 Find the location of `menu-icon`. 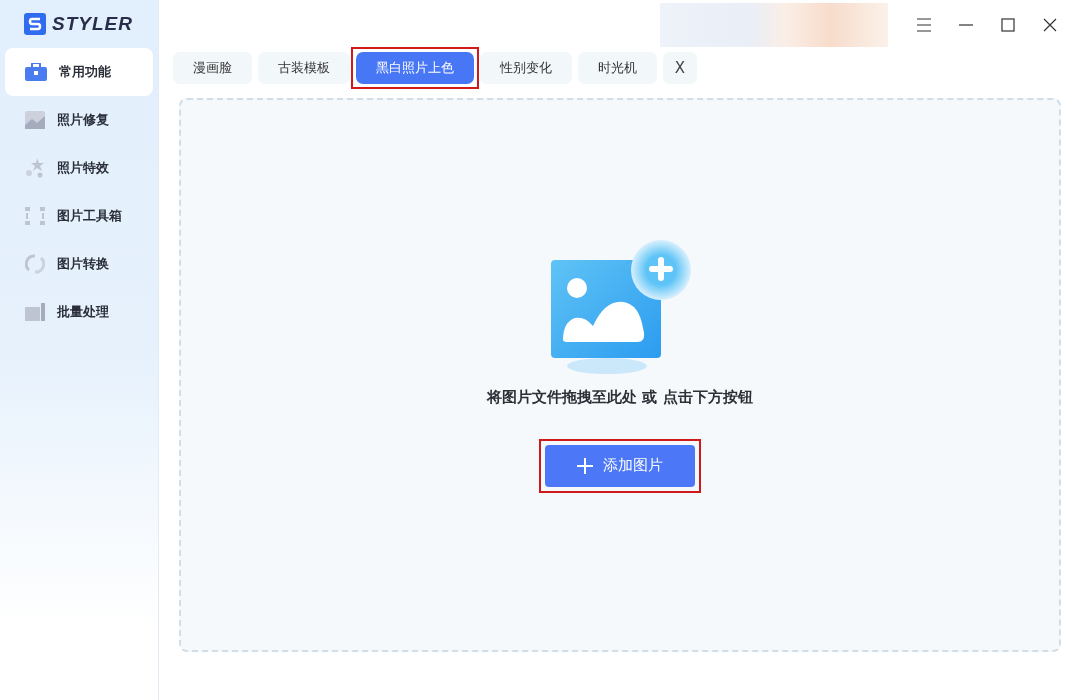

menu-icon is located at coordinates (924, 25).